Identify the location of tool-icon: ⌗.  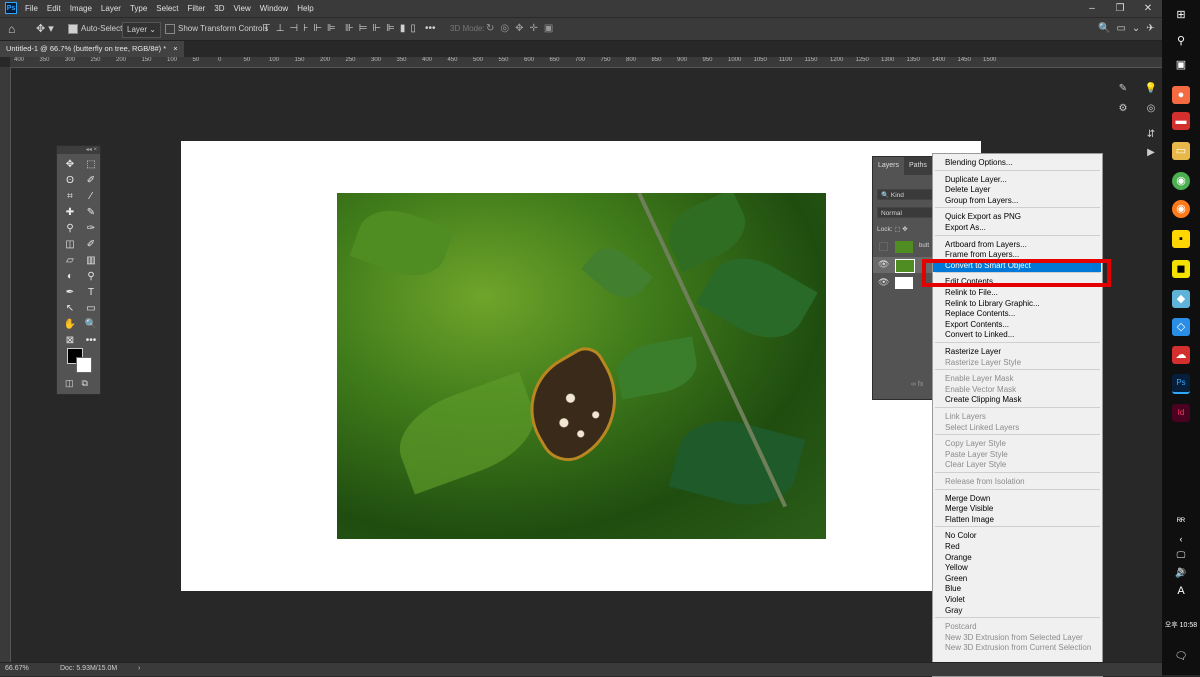
(70, 197).